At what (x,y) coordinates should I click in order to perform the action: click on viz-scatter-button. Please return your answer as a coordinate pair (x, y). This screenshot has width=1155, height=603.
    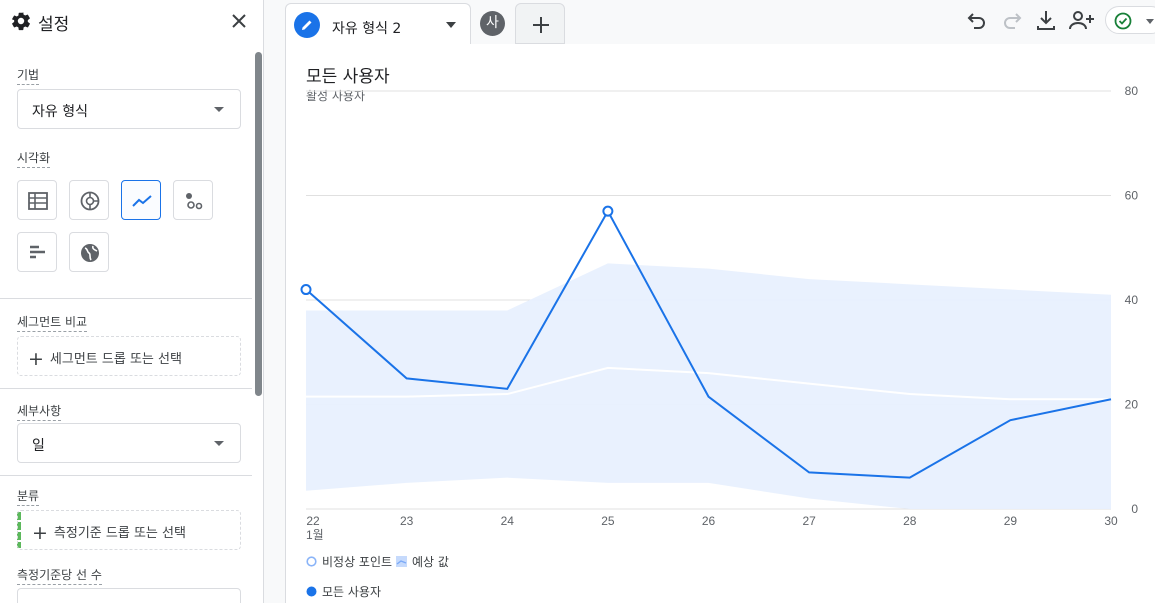
    Looking at the image, I should click on (193, 200).